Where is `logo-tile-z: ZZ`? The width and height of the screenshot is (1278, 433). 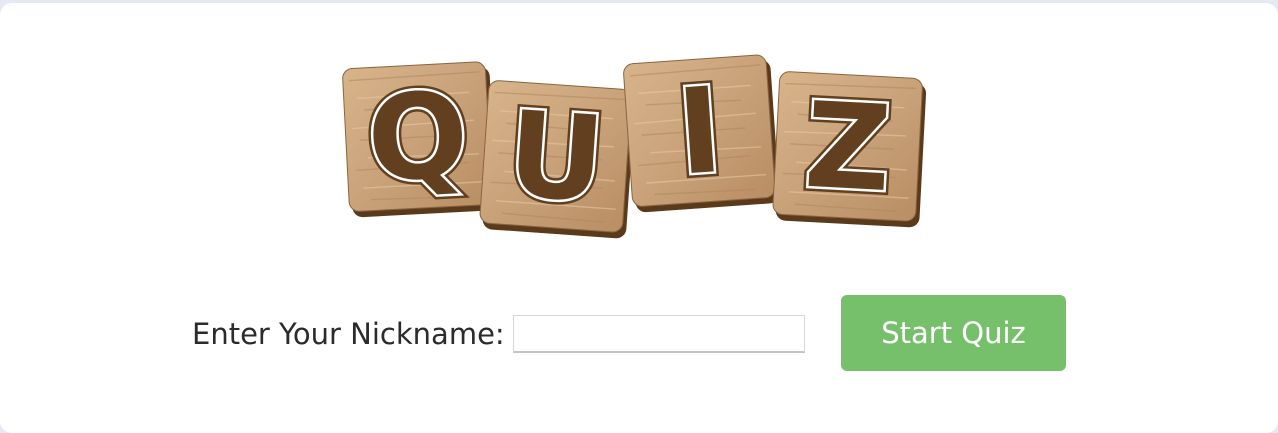
logo-tile-z: ZZ is located at coordinates (850, 150).